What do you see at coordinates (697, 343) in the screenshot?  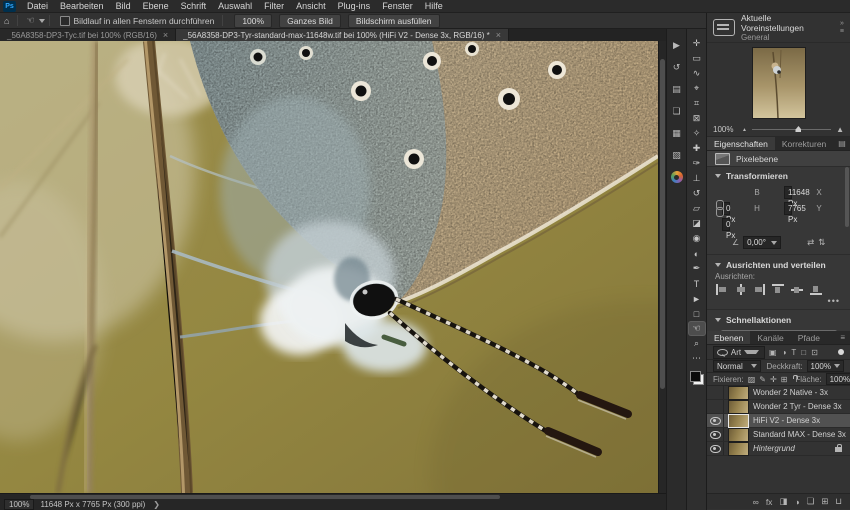 I see `zoom-tool: ⌕` at bounding box center [697, 343].